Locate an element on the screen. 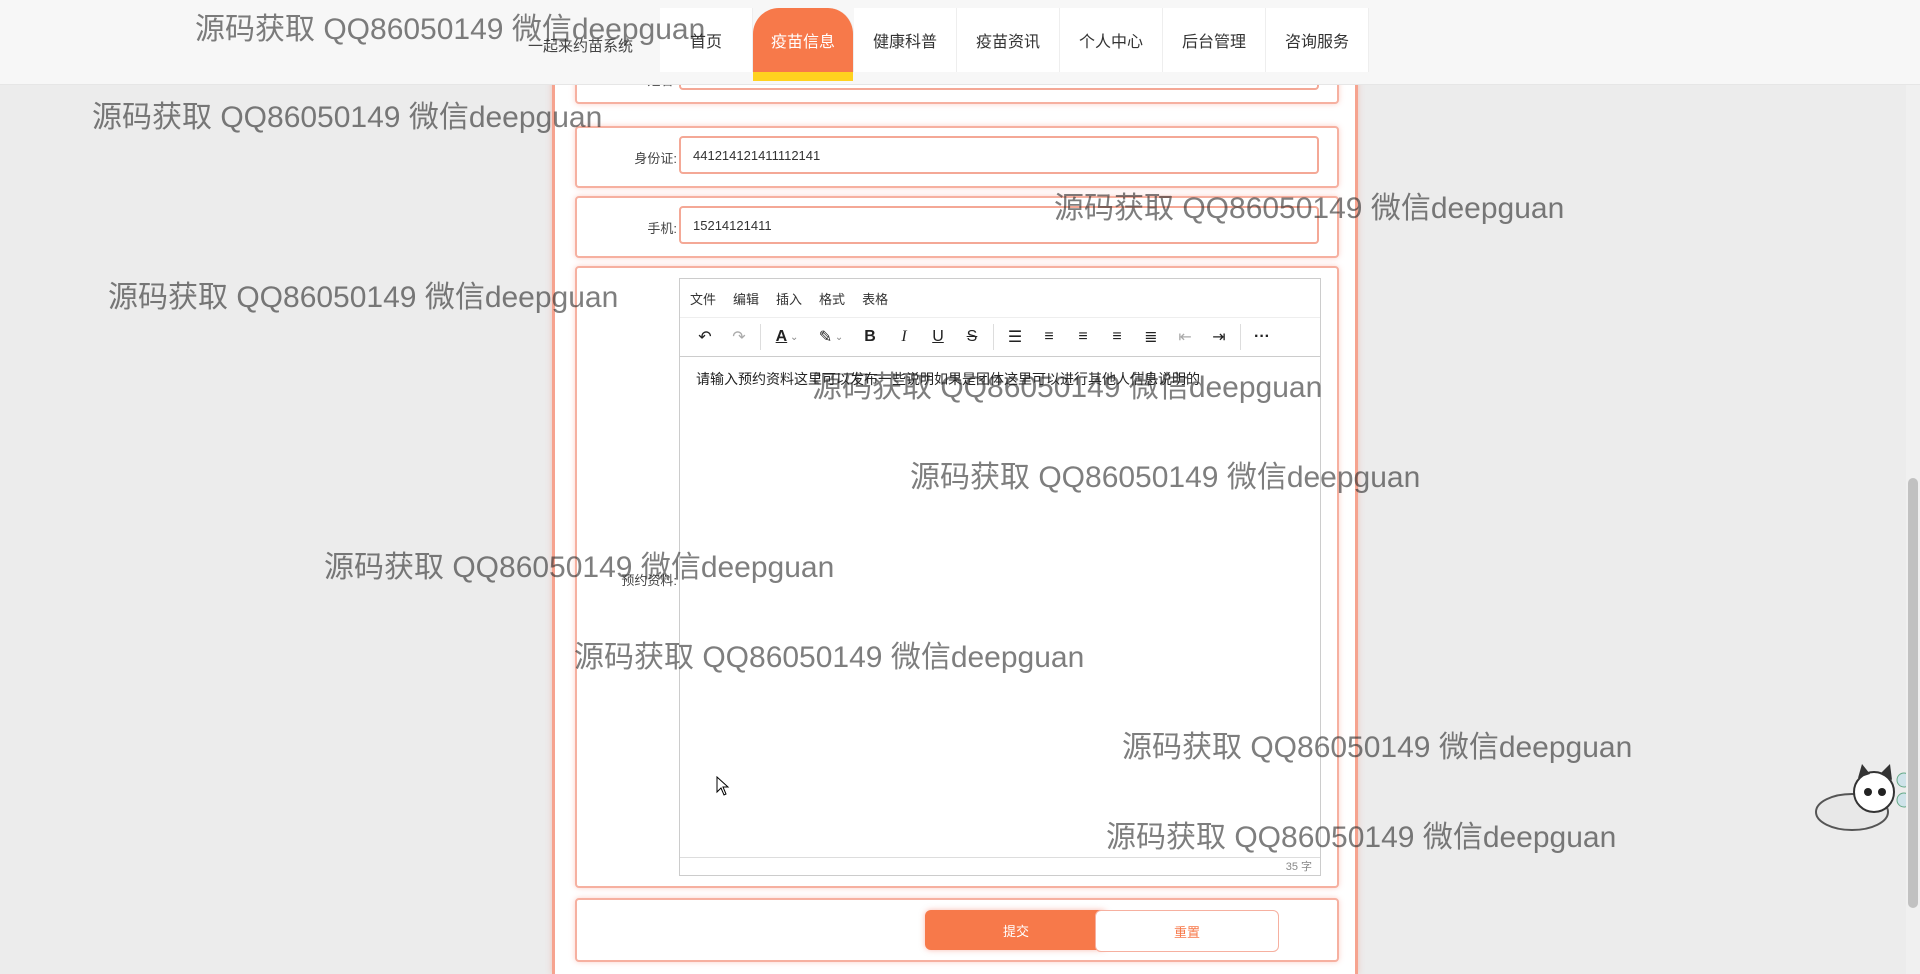 The height and width of the screenshot is (974, 1920). editor-content: 请输入预约资料这里可以发布一些说明如果是团体这里可以进行其他人信息说明的 is located at coordinates (1000, 379).